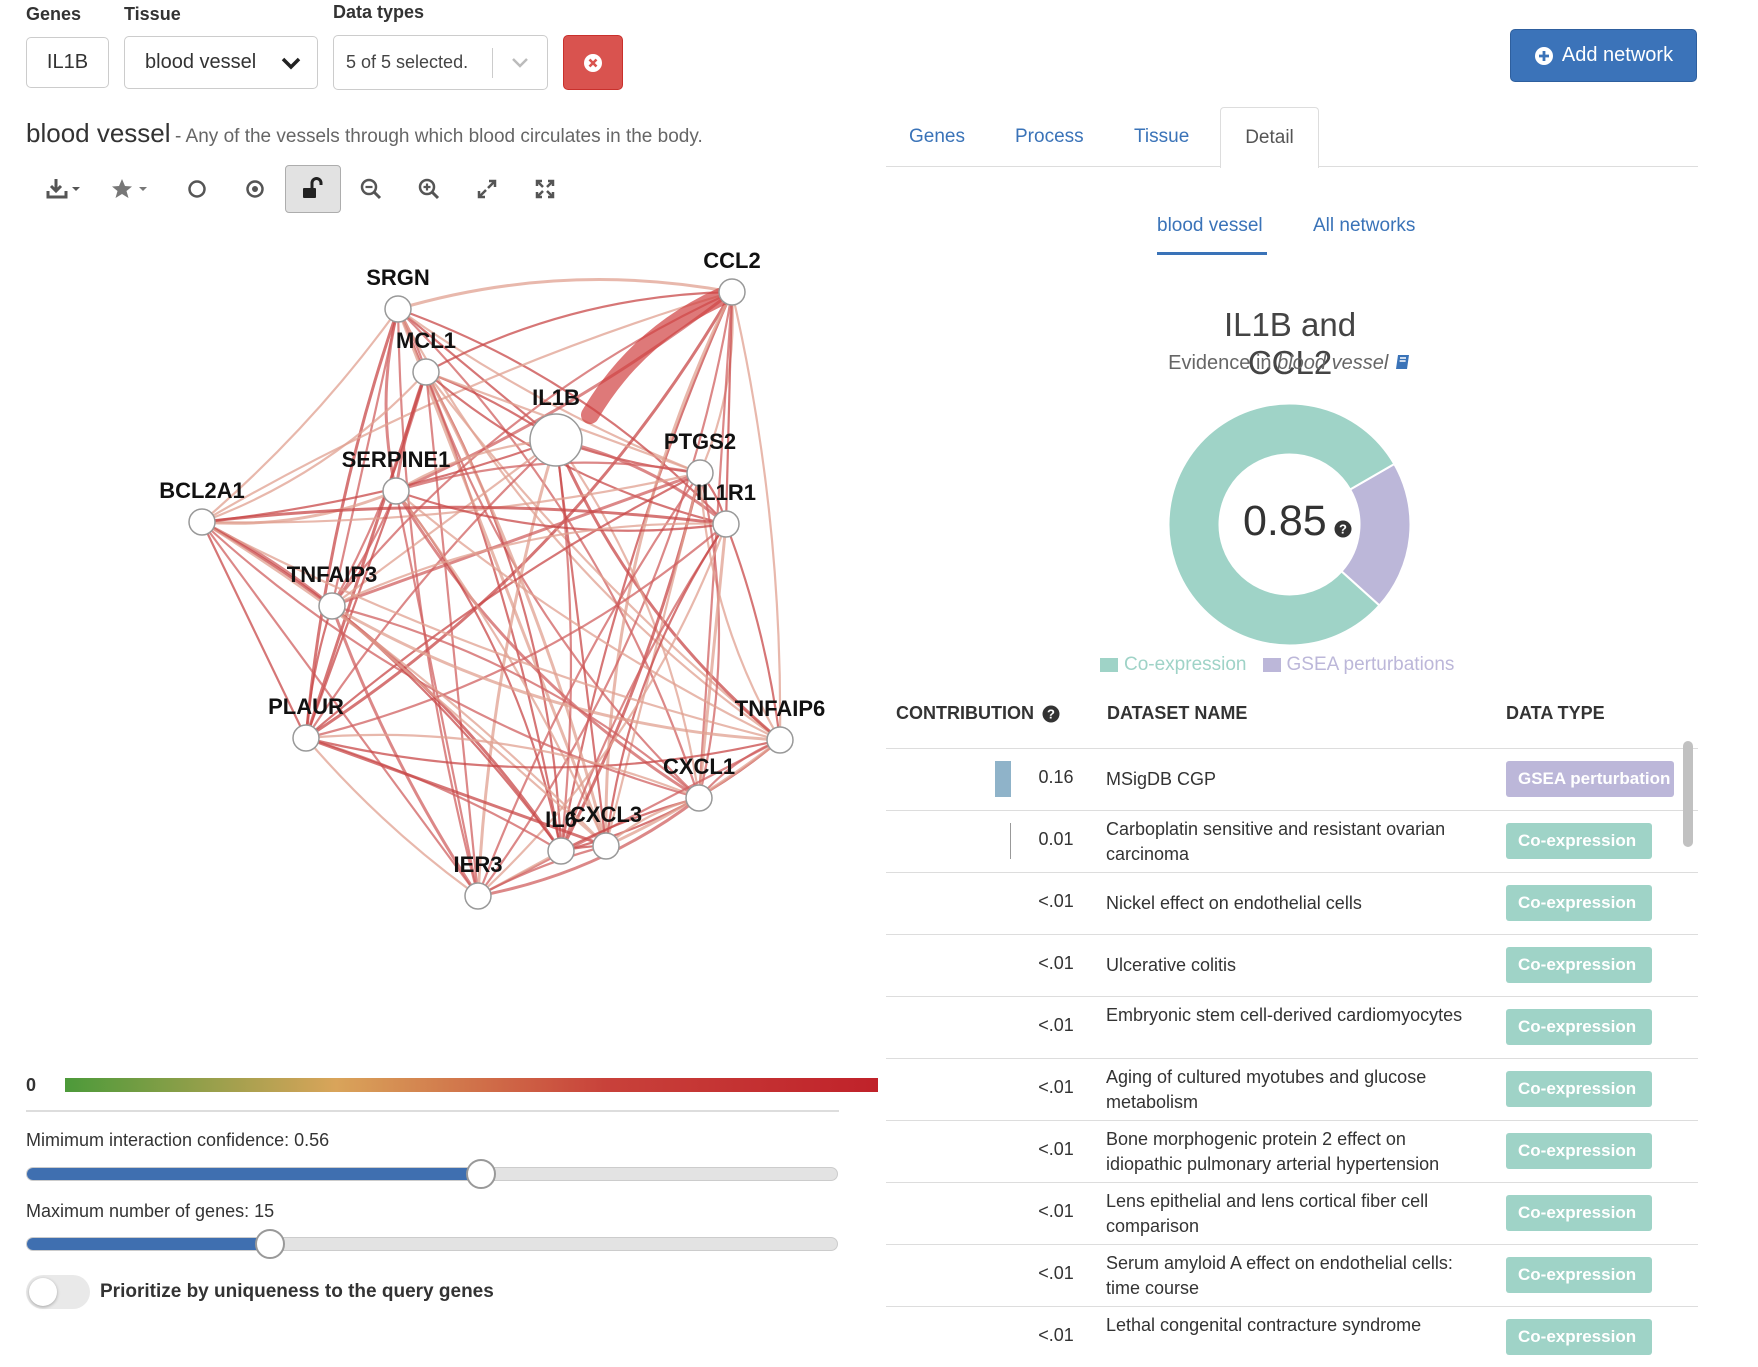  What do you see at coordinates (148, 1244) in the screenshot?
I see `genes-slider-fill` at bounding box center [148, 1244].